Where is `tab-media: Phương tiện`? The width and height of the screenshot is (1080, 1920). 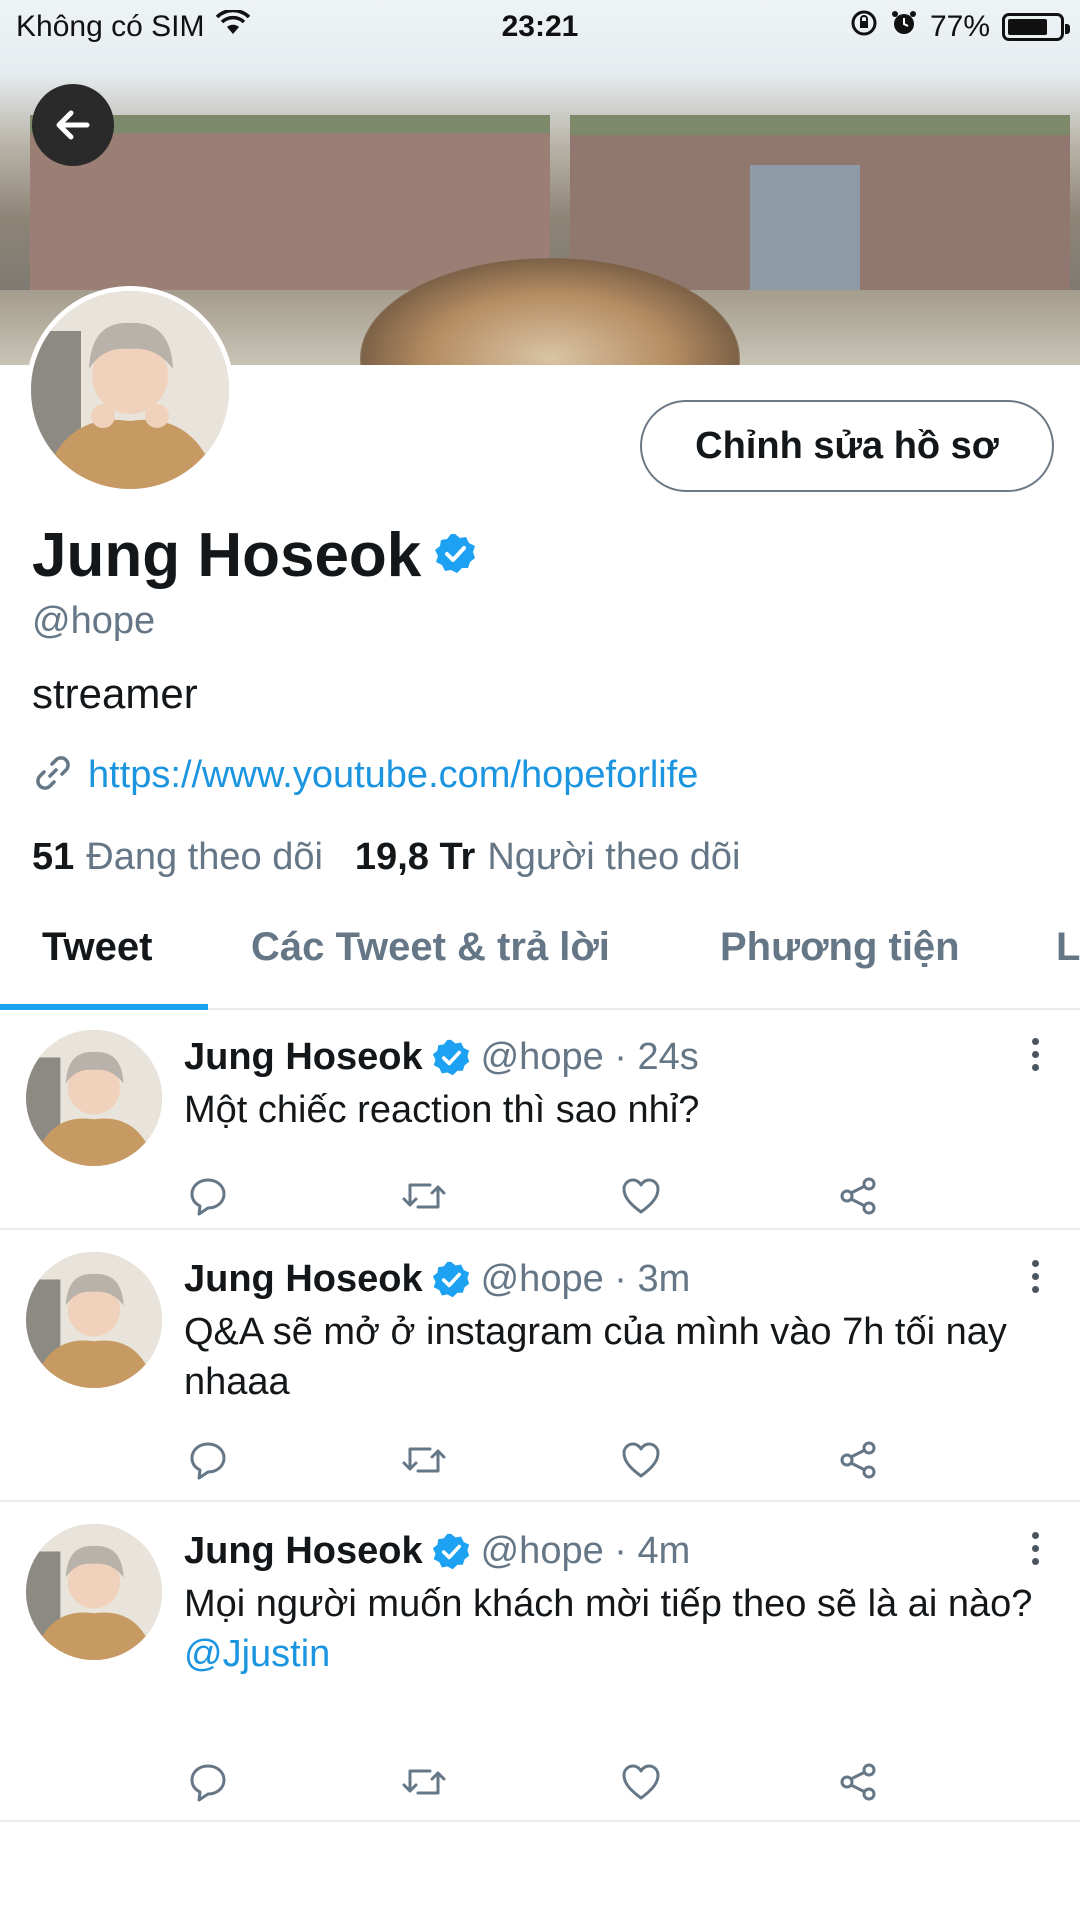
tab-media: Phương tiện is located at coordinates (840, 947).